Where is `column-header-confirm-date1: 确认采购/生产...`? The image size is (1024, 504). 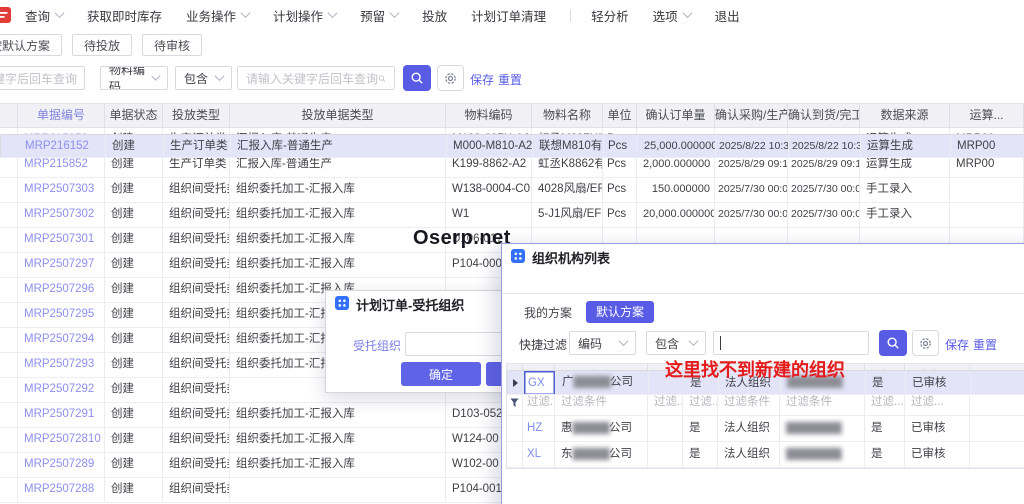
column-header-confirm-date1: 确认采购/生产... is located at coordinates (751, 115).